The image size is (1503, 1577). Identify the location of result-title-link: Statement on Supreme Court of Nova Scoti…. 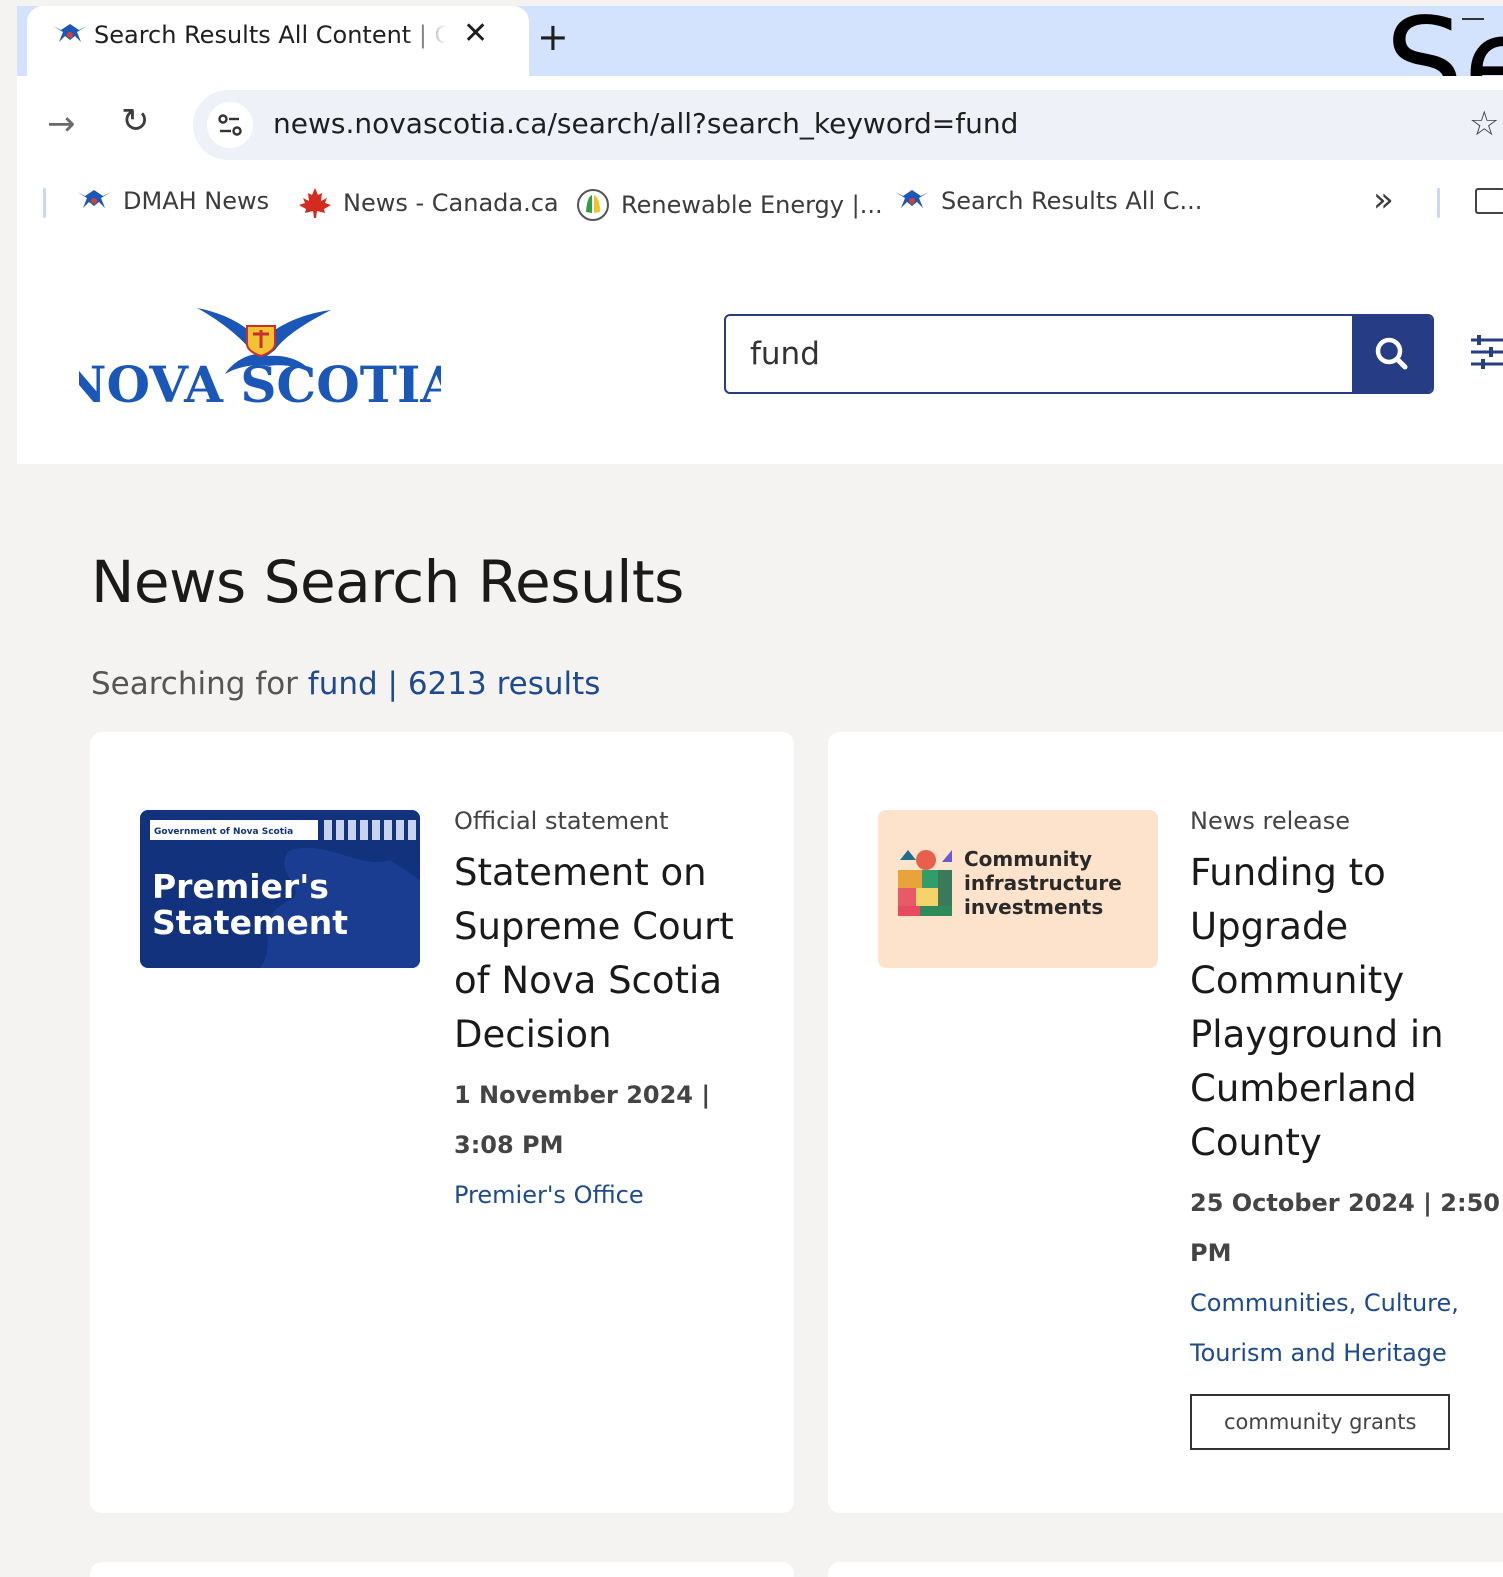
(614, 954).